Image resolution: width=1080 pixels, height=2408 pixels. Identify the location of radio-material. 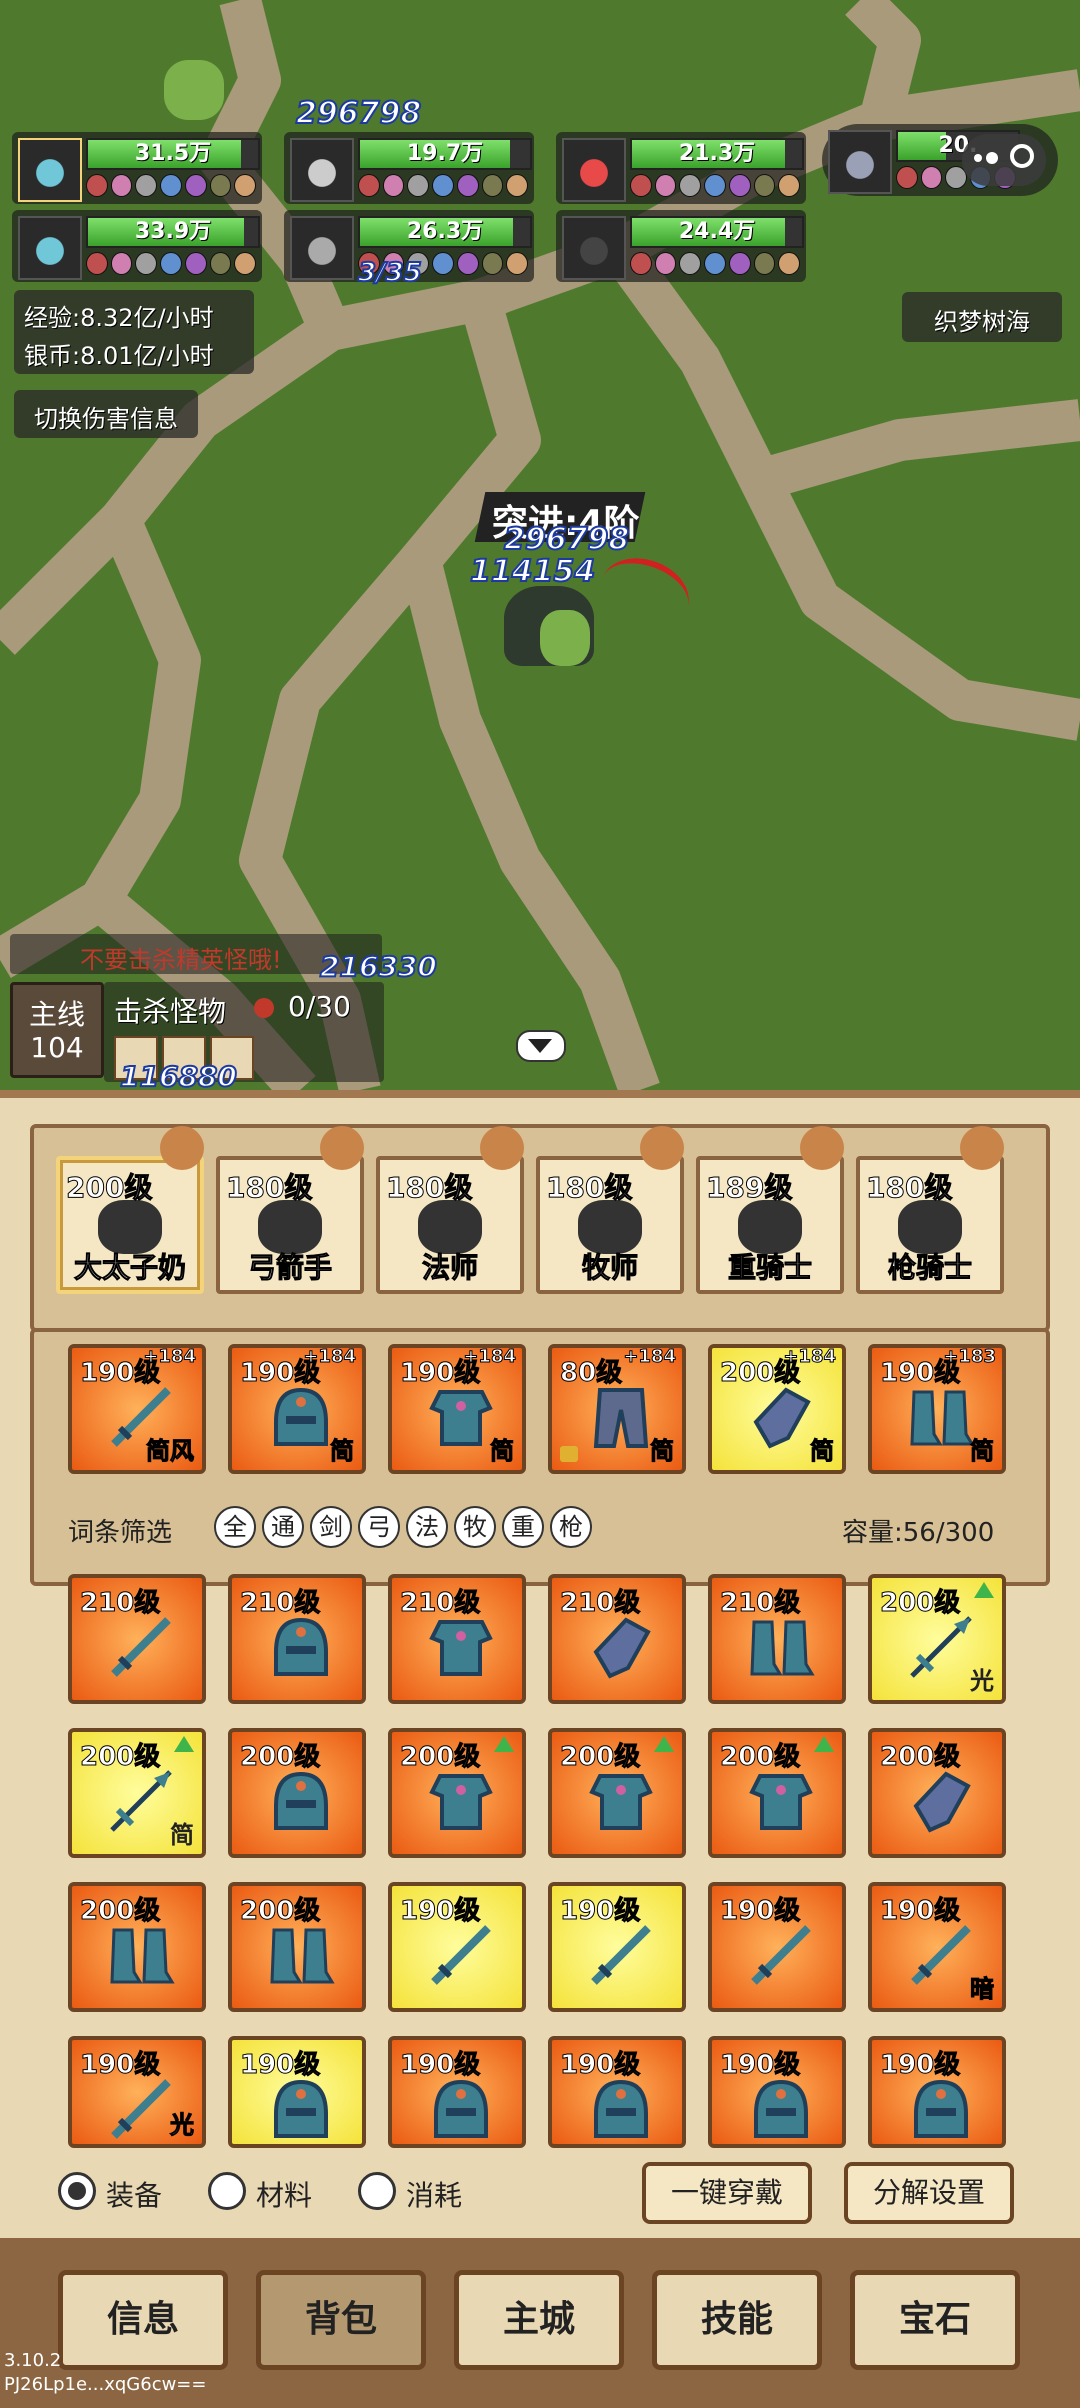
(227, 2191).